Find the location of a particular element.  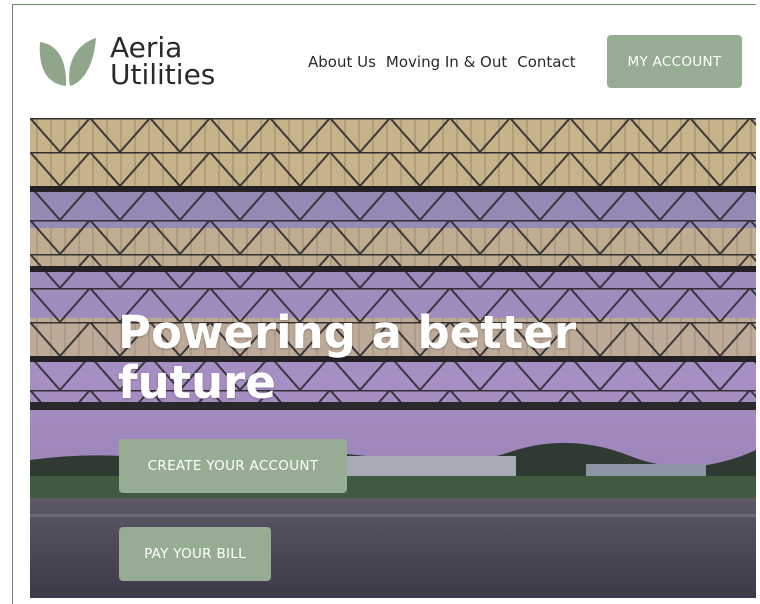

my-account-button: MY ACCOUNT is located at coordinates (674, 61).